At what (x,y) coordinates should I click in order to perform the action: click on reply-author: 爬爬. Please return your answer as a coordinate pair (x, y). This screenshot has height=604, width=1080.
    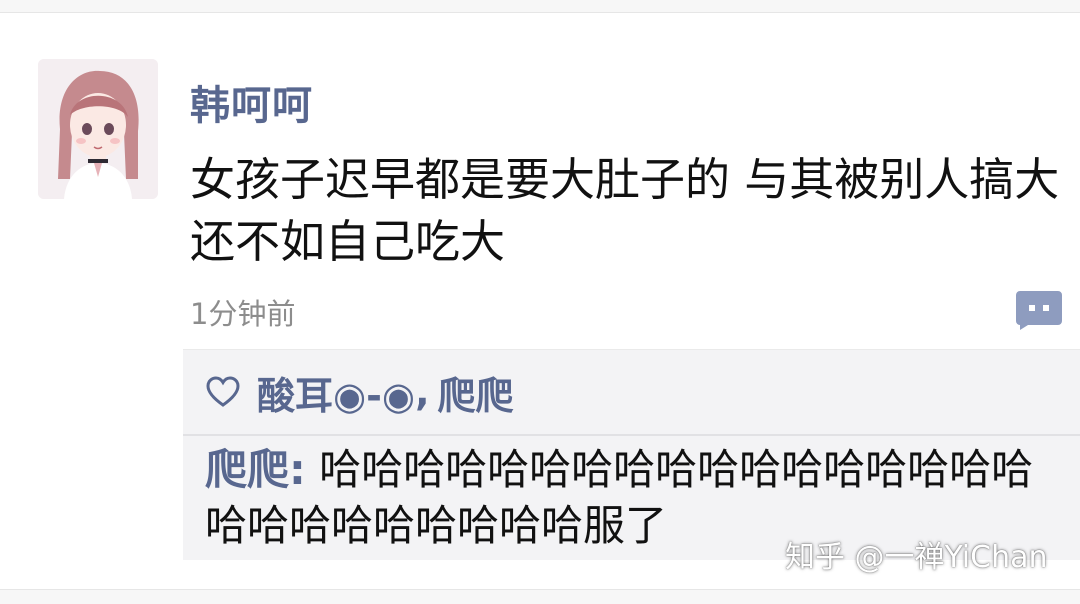
    Looking at the image, I should click on (247, 469).